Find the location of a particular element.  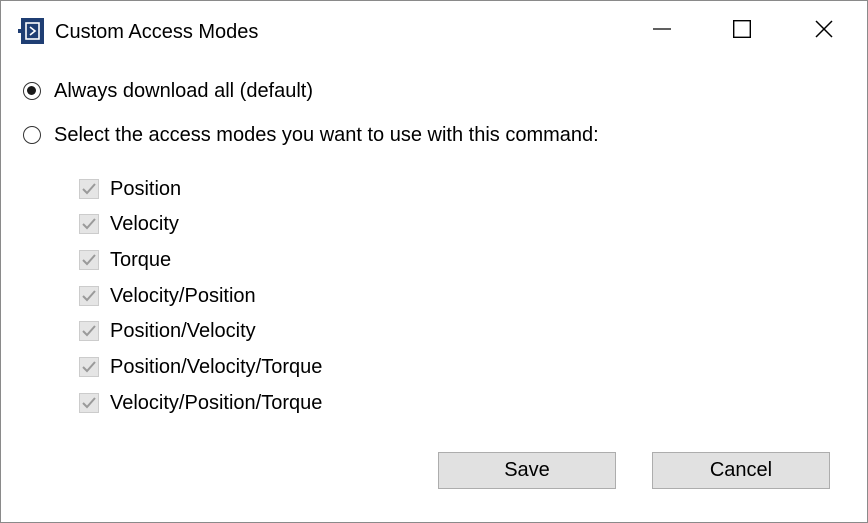

save-button: Save is located at coordinates (527, 470).